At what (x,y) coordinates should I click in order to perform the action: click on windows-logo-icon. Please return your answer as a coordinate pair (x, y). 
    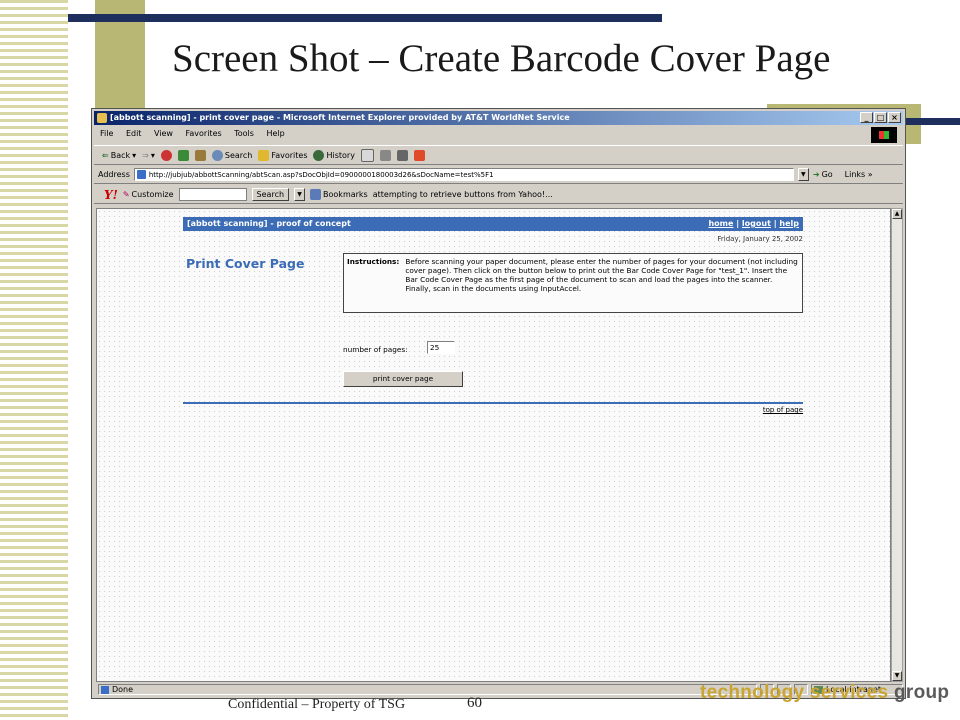
    Looking at the image, I should click on (884, 135).